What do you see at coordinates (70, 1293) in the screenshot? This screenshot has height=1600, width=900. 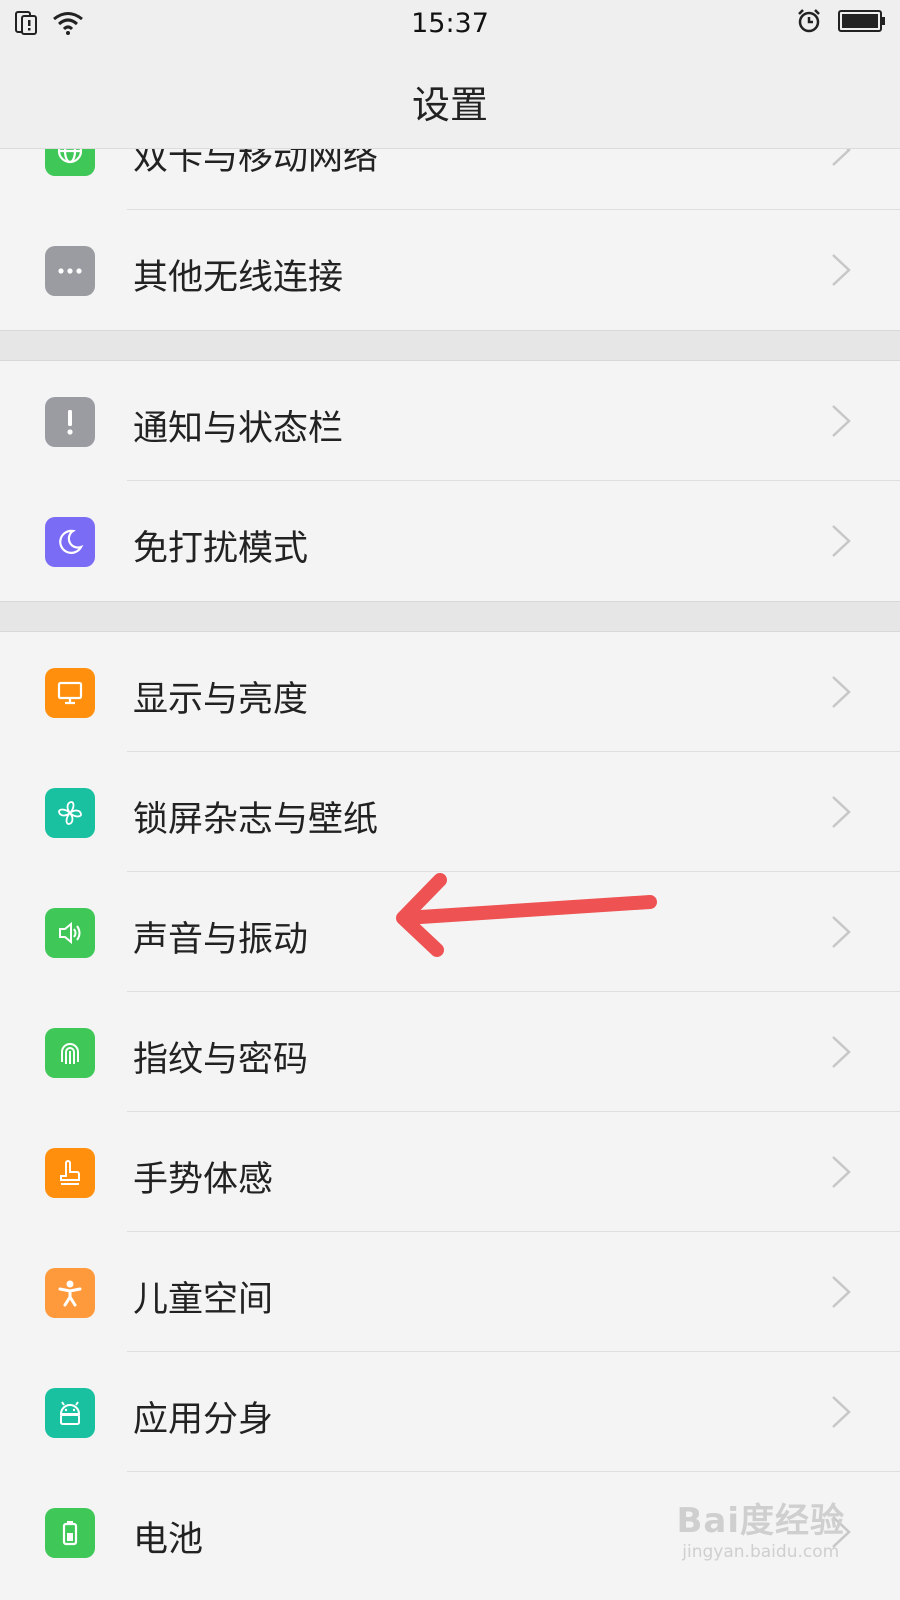 I see `child-icon` at bounding box center [70, 1293].